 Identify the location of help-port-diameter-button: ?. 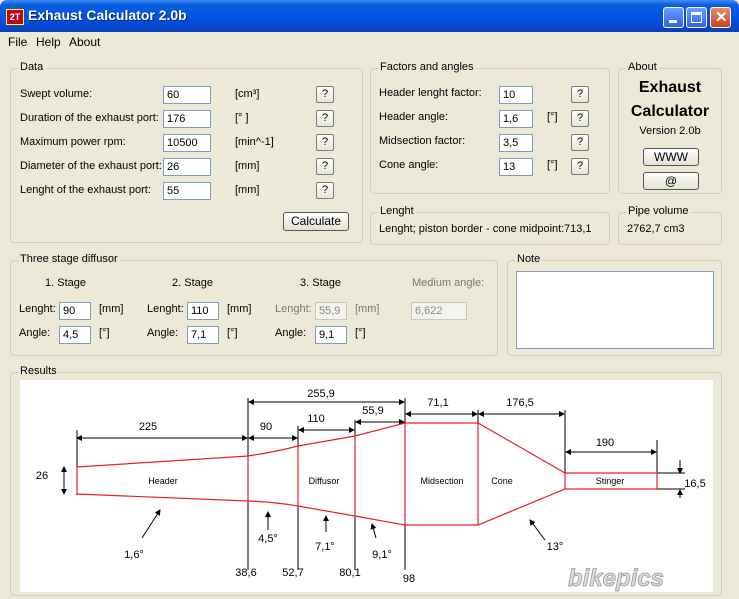
(325, 166).